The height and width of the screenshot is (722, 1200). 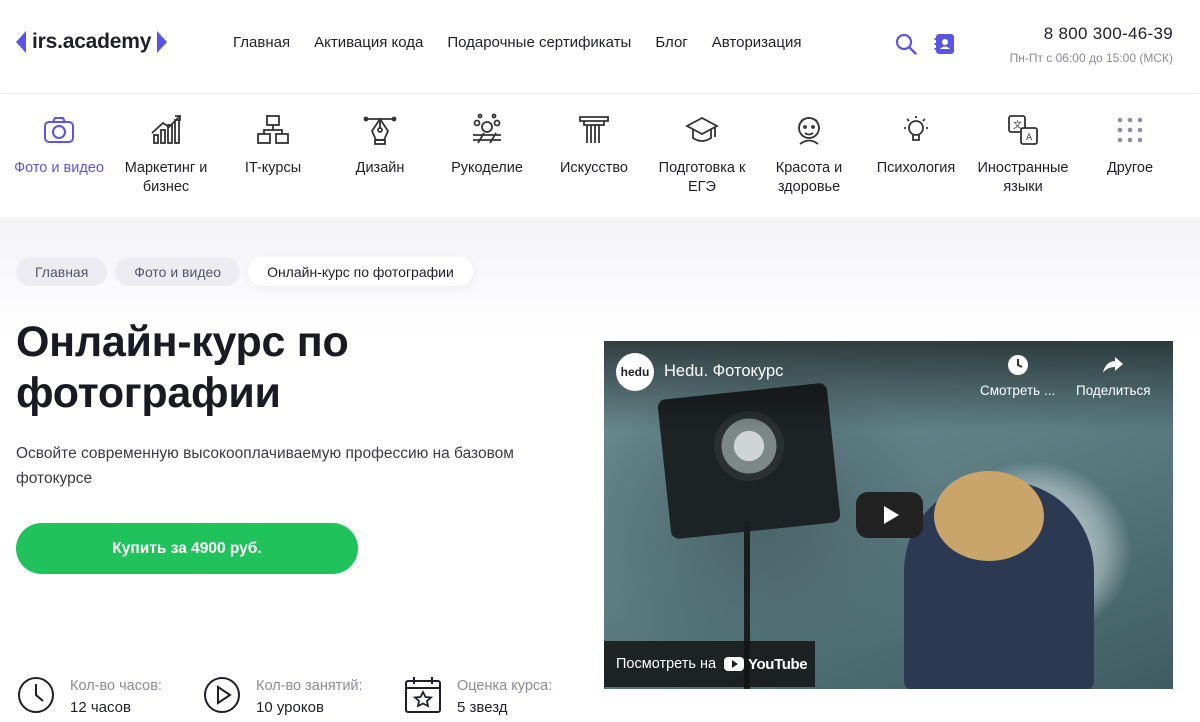 What do you see at coordinates (778, 664) in the screenshot?
I see `youtube-wordmark: YouTube` at bounding box center [778, 664].